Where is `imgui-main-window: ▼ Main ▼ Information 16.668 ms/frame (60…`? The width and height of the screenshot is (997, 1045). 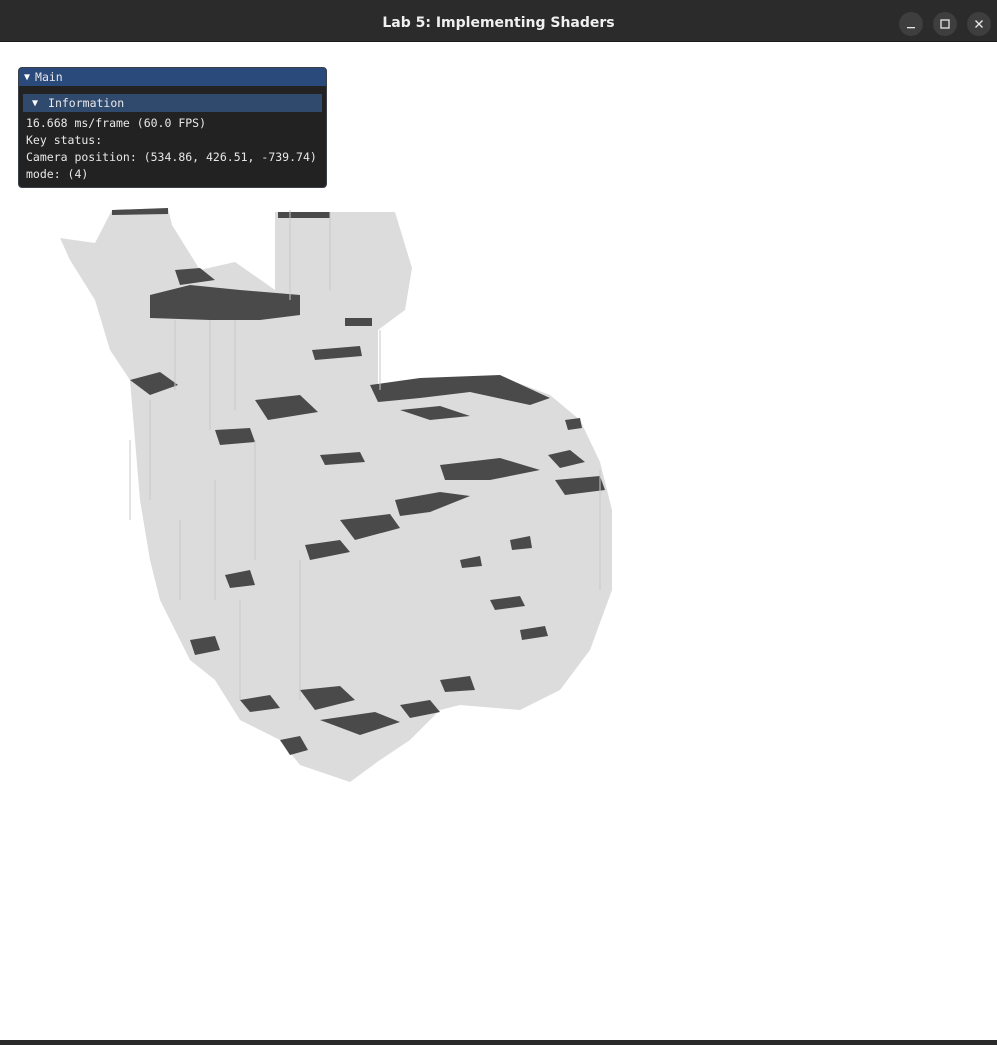 imgui-main-window: ▼ Main ▼ Information 16.668 ms/frame (60… is located at coordinates (172, 127).